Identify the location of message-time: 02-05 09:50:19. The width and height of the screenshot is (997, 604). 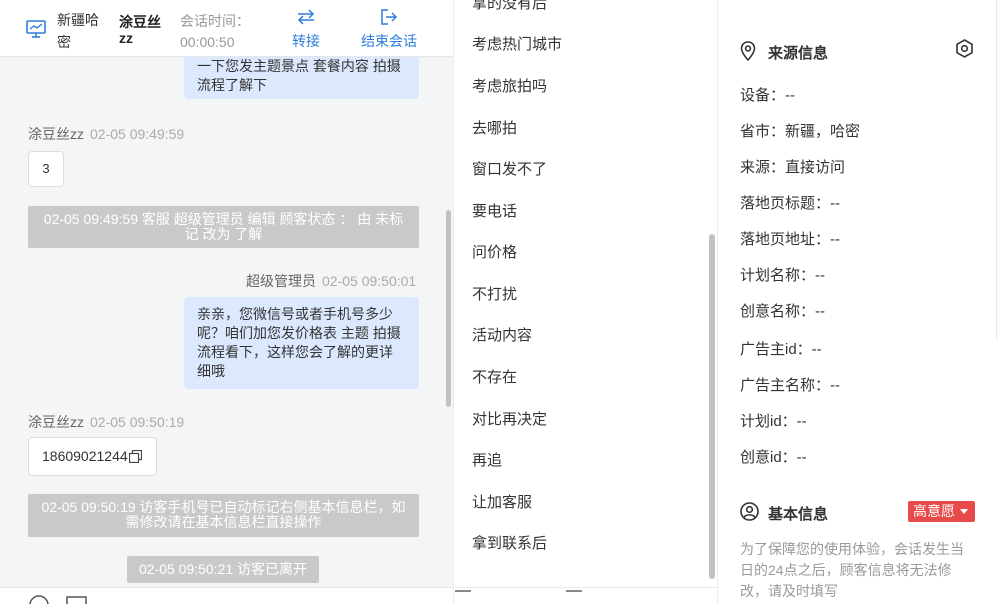
(137, 422).